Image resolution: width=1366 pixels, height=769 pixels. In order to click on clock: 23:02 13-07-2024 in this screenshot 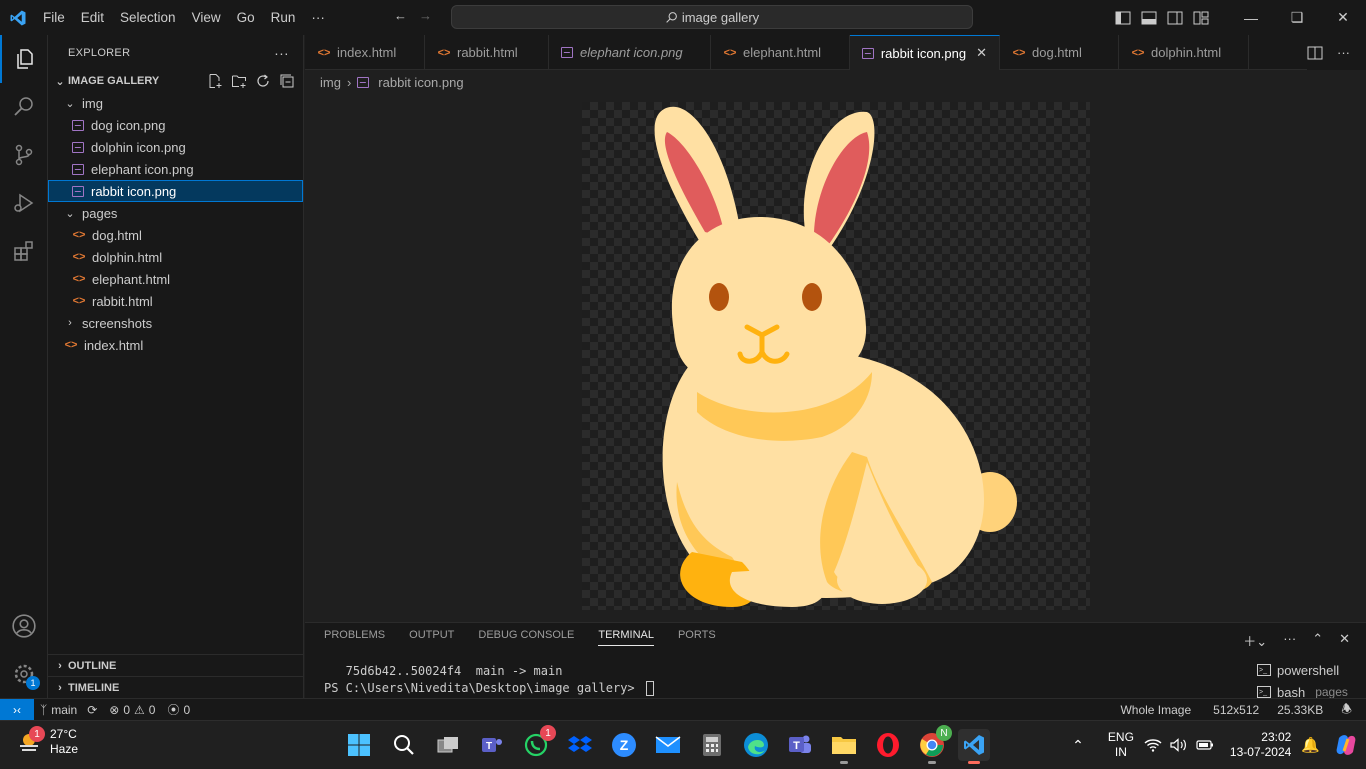, I will do `click(1260, 745)`.